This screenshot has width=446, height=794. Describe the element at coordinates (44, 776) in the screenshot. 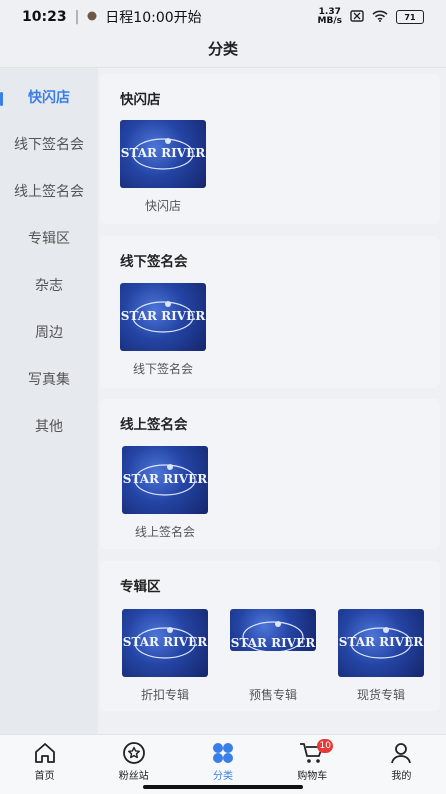

I see `tab-label: 首页` at that location.